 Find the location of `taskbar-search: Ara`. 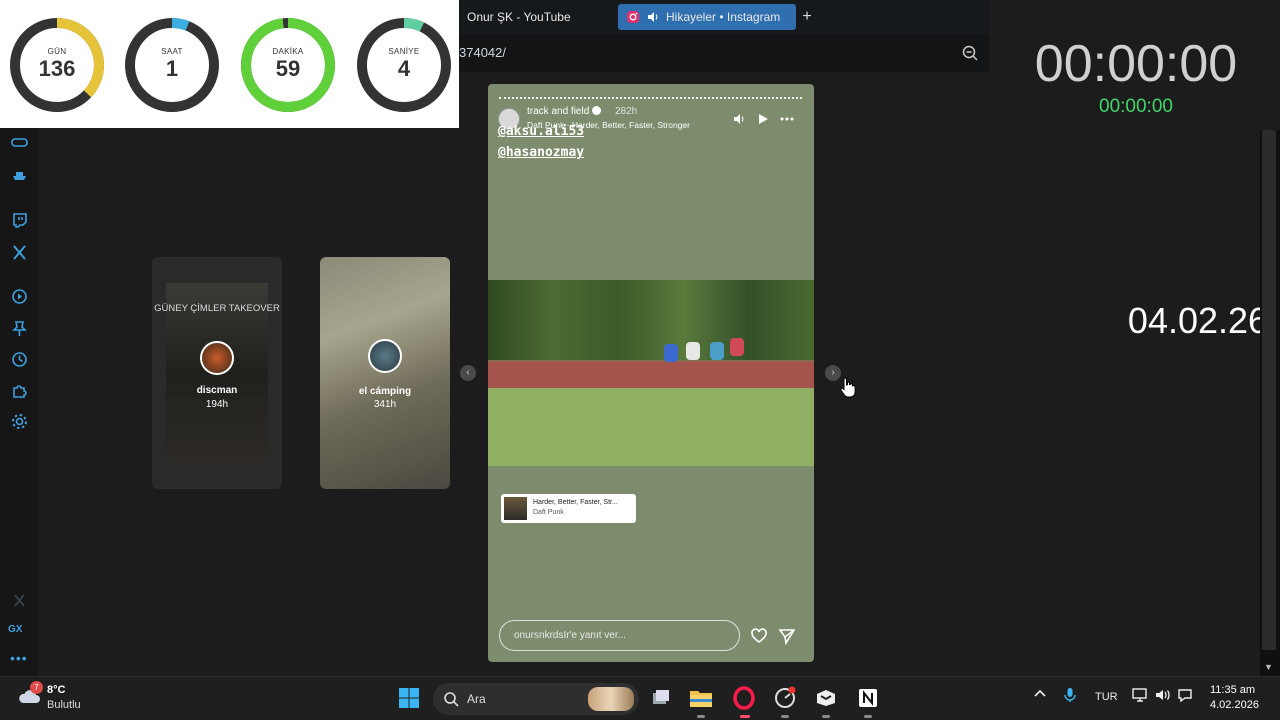

taskbar-search: Ara is located at coordinates (536, 699).